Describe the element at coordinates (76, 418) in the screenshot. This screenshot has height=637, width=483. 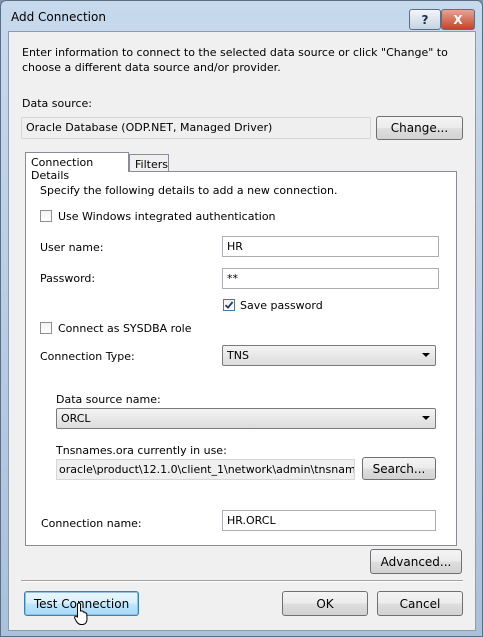
I see `data-source-name-value: ORCL` at that location.